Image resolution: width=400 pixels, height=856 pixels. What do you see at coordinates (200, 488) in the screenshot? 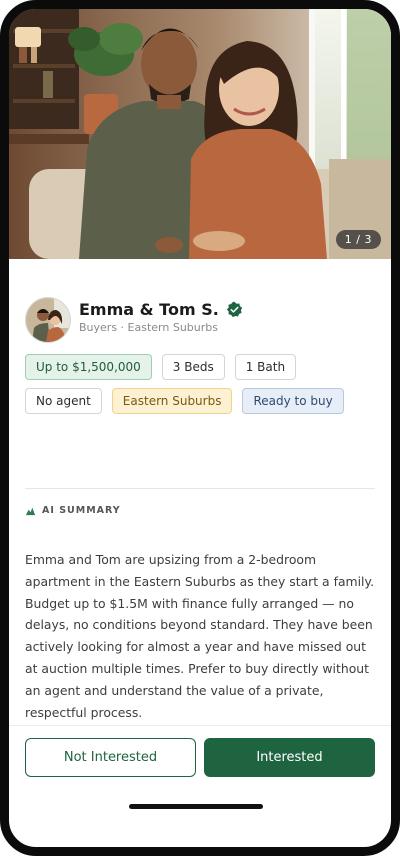
I see `section-divider` at bounding box center [200, 488].